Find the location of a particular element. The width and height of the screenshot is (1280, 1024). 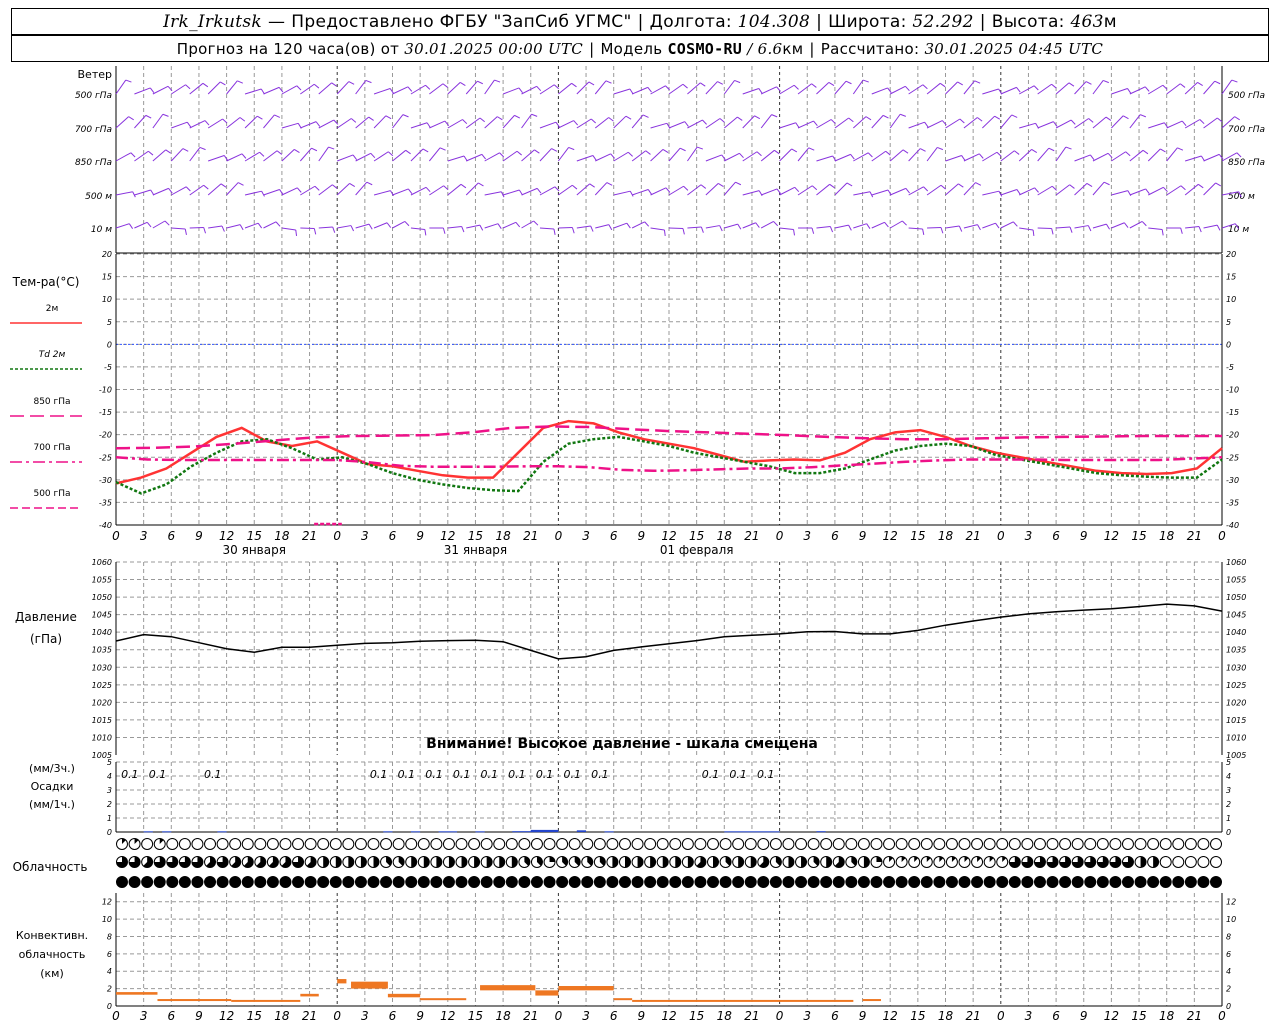

y-tick-label: -40 is located at coordinates (105, 525).